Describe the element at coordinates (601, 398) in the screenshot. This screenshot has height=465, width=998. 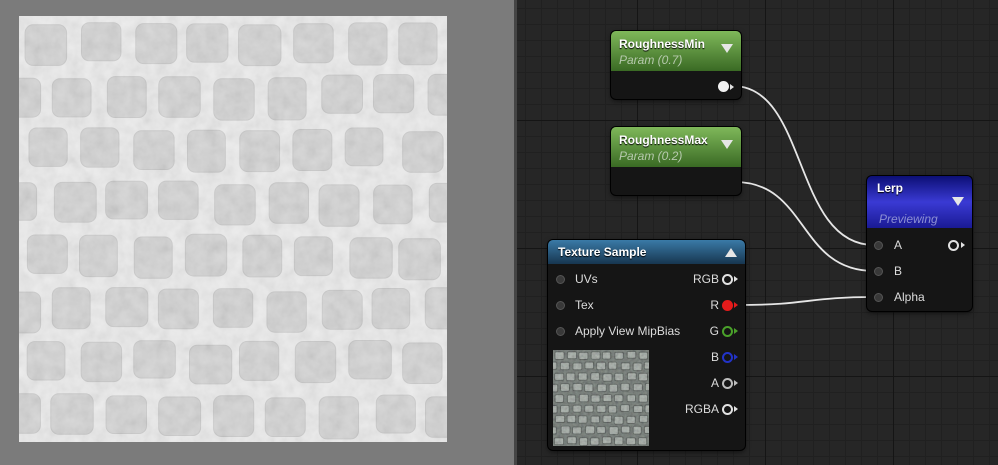
I see `texture-thumbnail` at that location.